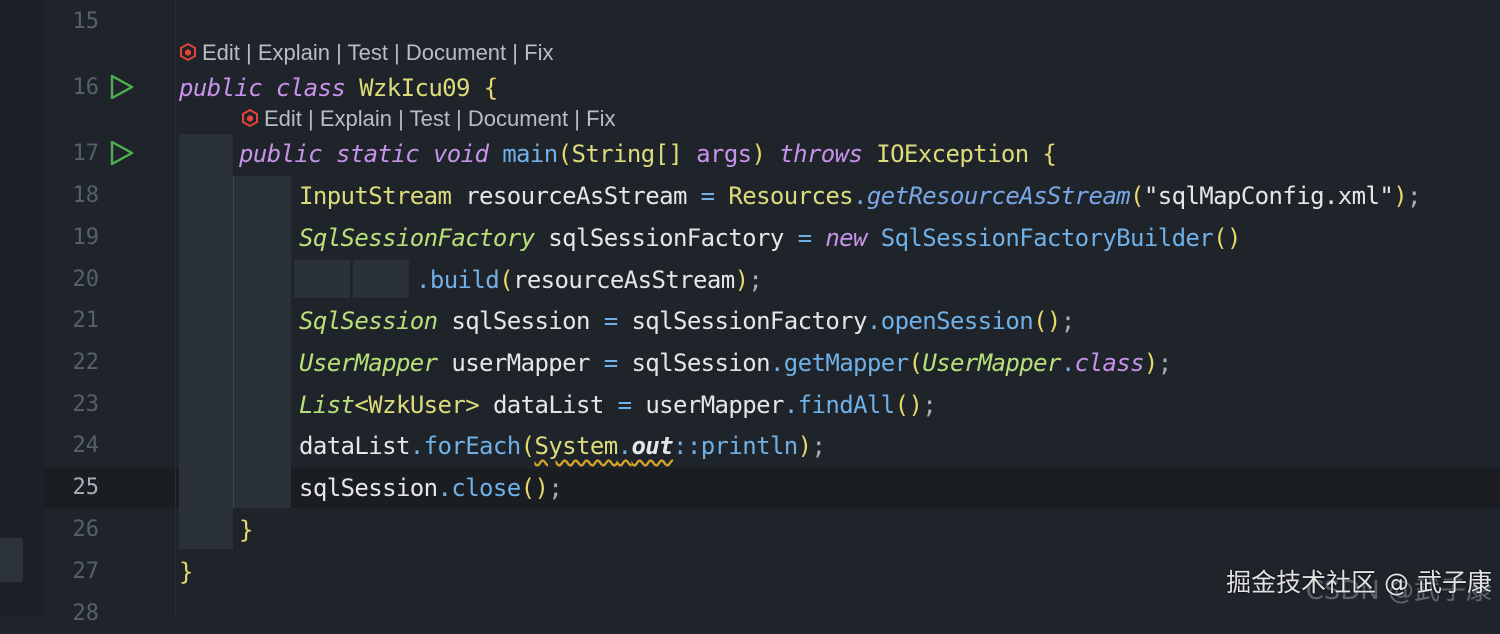  What do you see at coordinates (846, 238) in the screenshot?
I see `keyword: new` at bounding box center [846, 238].